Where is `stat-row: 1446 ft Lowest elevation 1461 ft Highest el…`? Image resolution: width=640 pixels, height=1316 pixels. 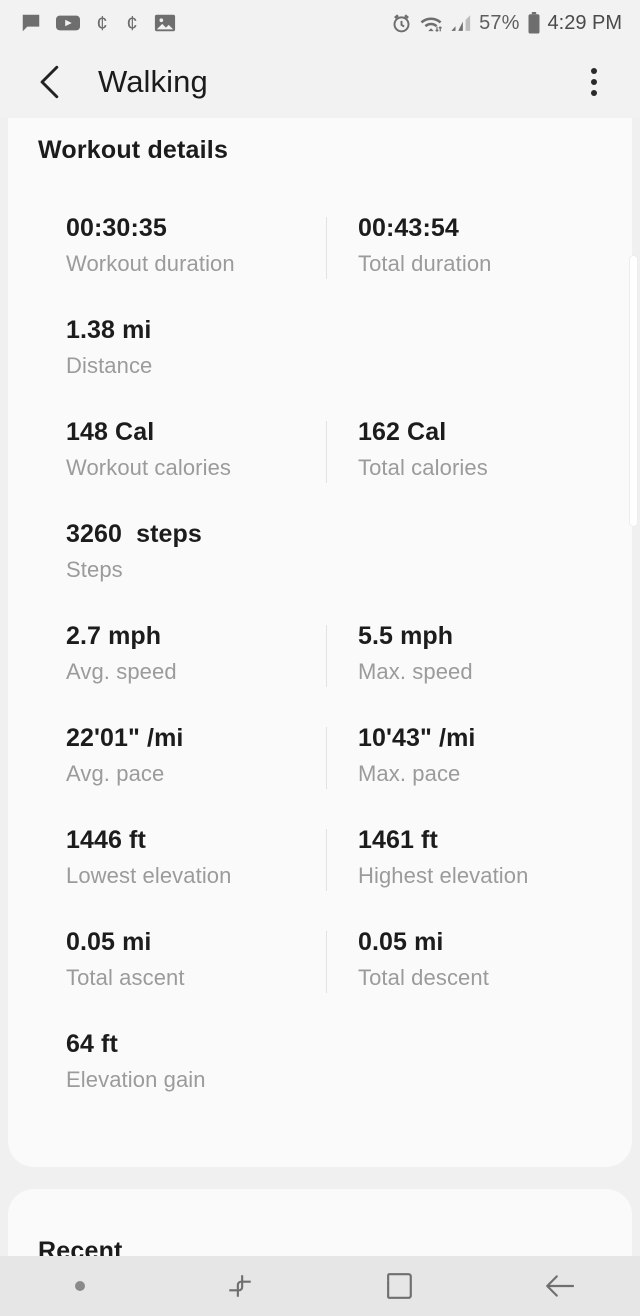 stat-row: 1446 ft Lowest elevation 1461 ft Highest el… is located at coordinates (320, 877).